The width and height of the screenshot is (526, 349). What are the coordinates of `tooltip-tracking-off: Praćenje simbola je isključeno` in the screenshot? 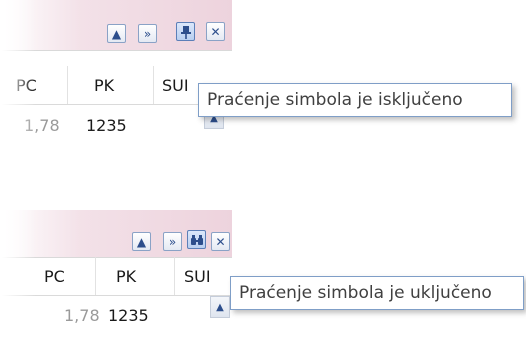 It's located at (355, 100).